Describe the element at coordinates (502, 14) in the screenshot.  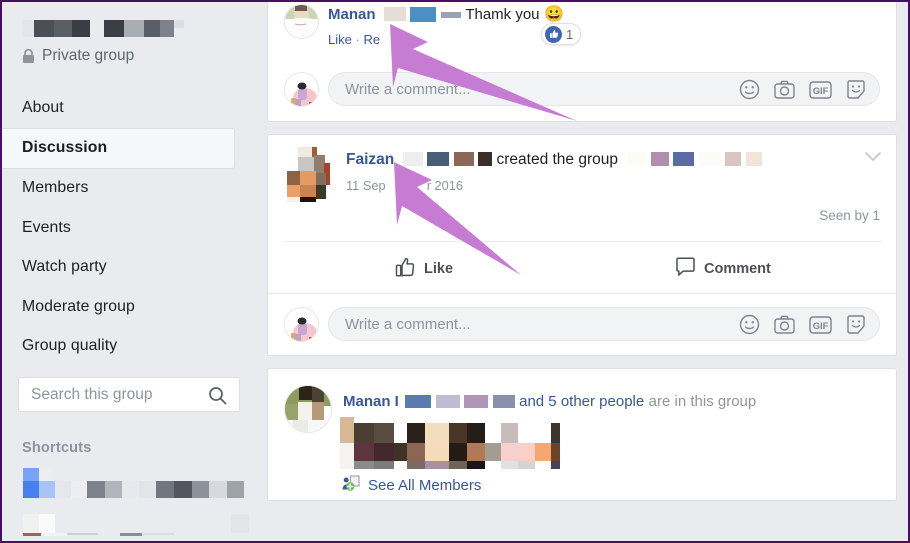
I see `comment-text: Thamk you` at that location.